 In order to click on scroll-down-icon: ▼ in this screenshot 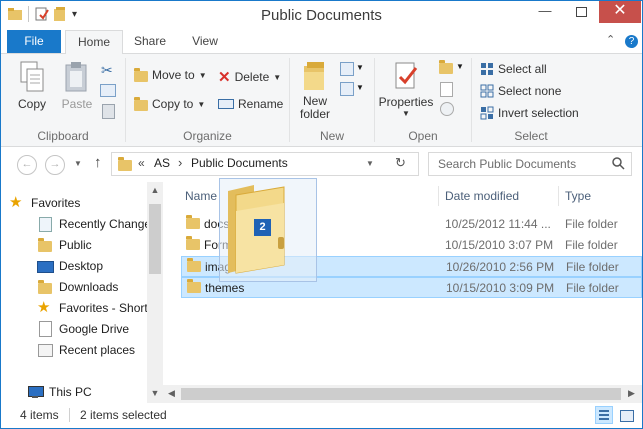, I will do `click(155, 393)`.